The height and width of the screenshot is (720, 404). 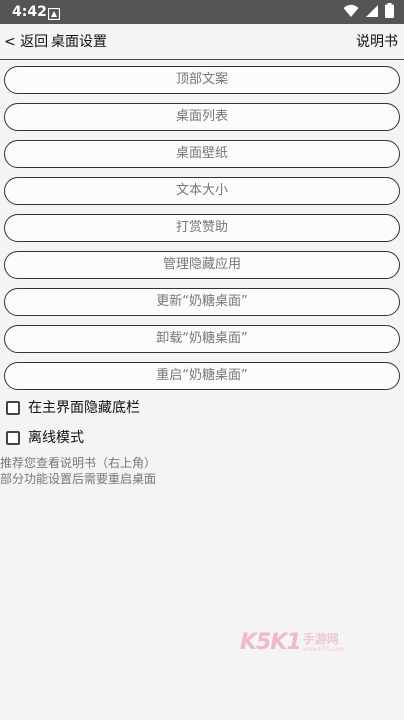 What do you see at coordinates (271, 642) in the screenshot?
I see `watermark-logo: K5K1` at bounding box center [271, 642].